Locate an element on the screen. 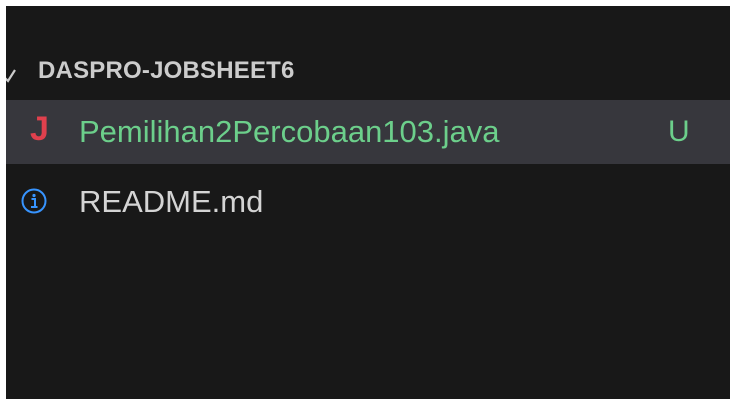 The image size is (736, 405). chevron-down-icon is located at coordinates (11, 69).